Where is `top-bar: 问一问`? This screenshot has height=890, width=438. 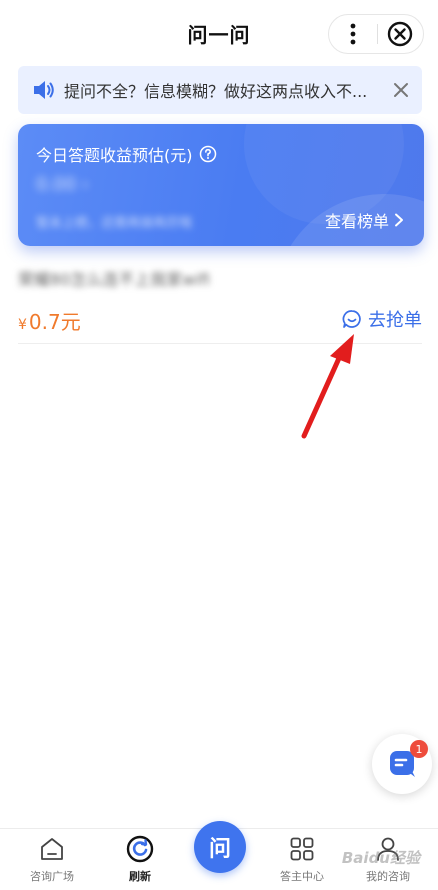
top-bar: 问一问 is located at coordinates (219, 33).